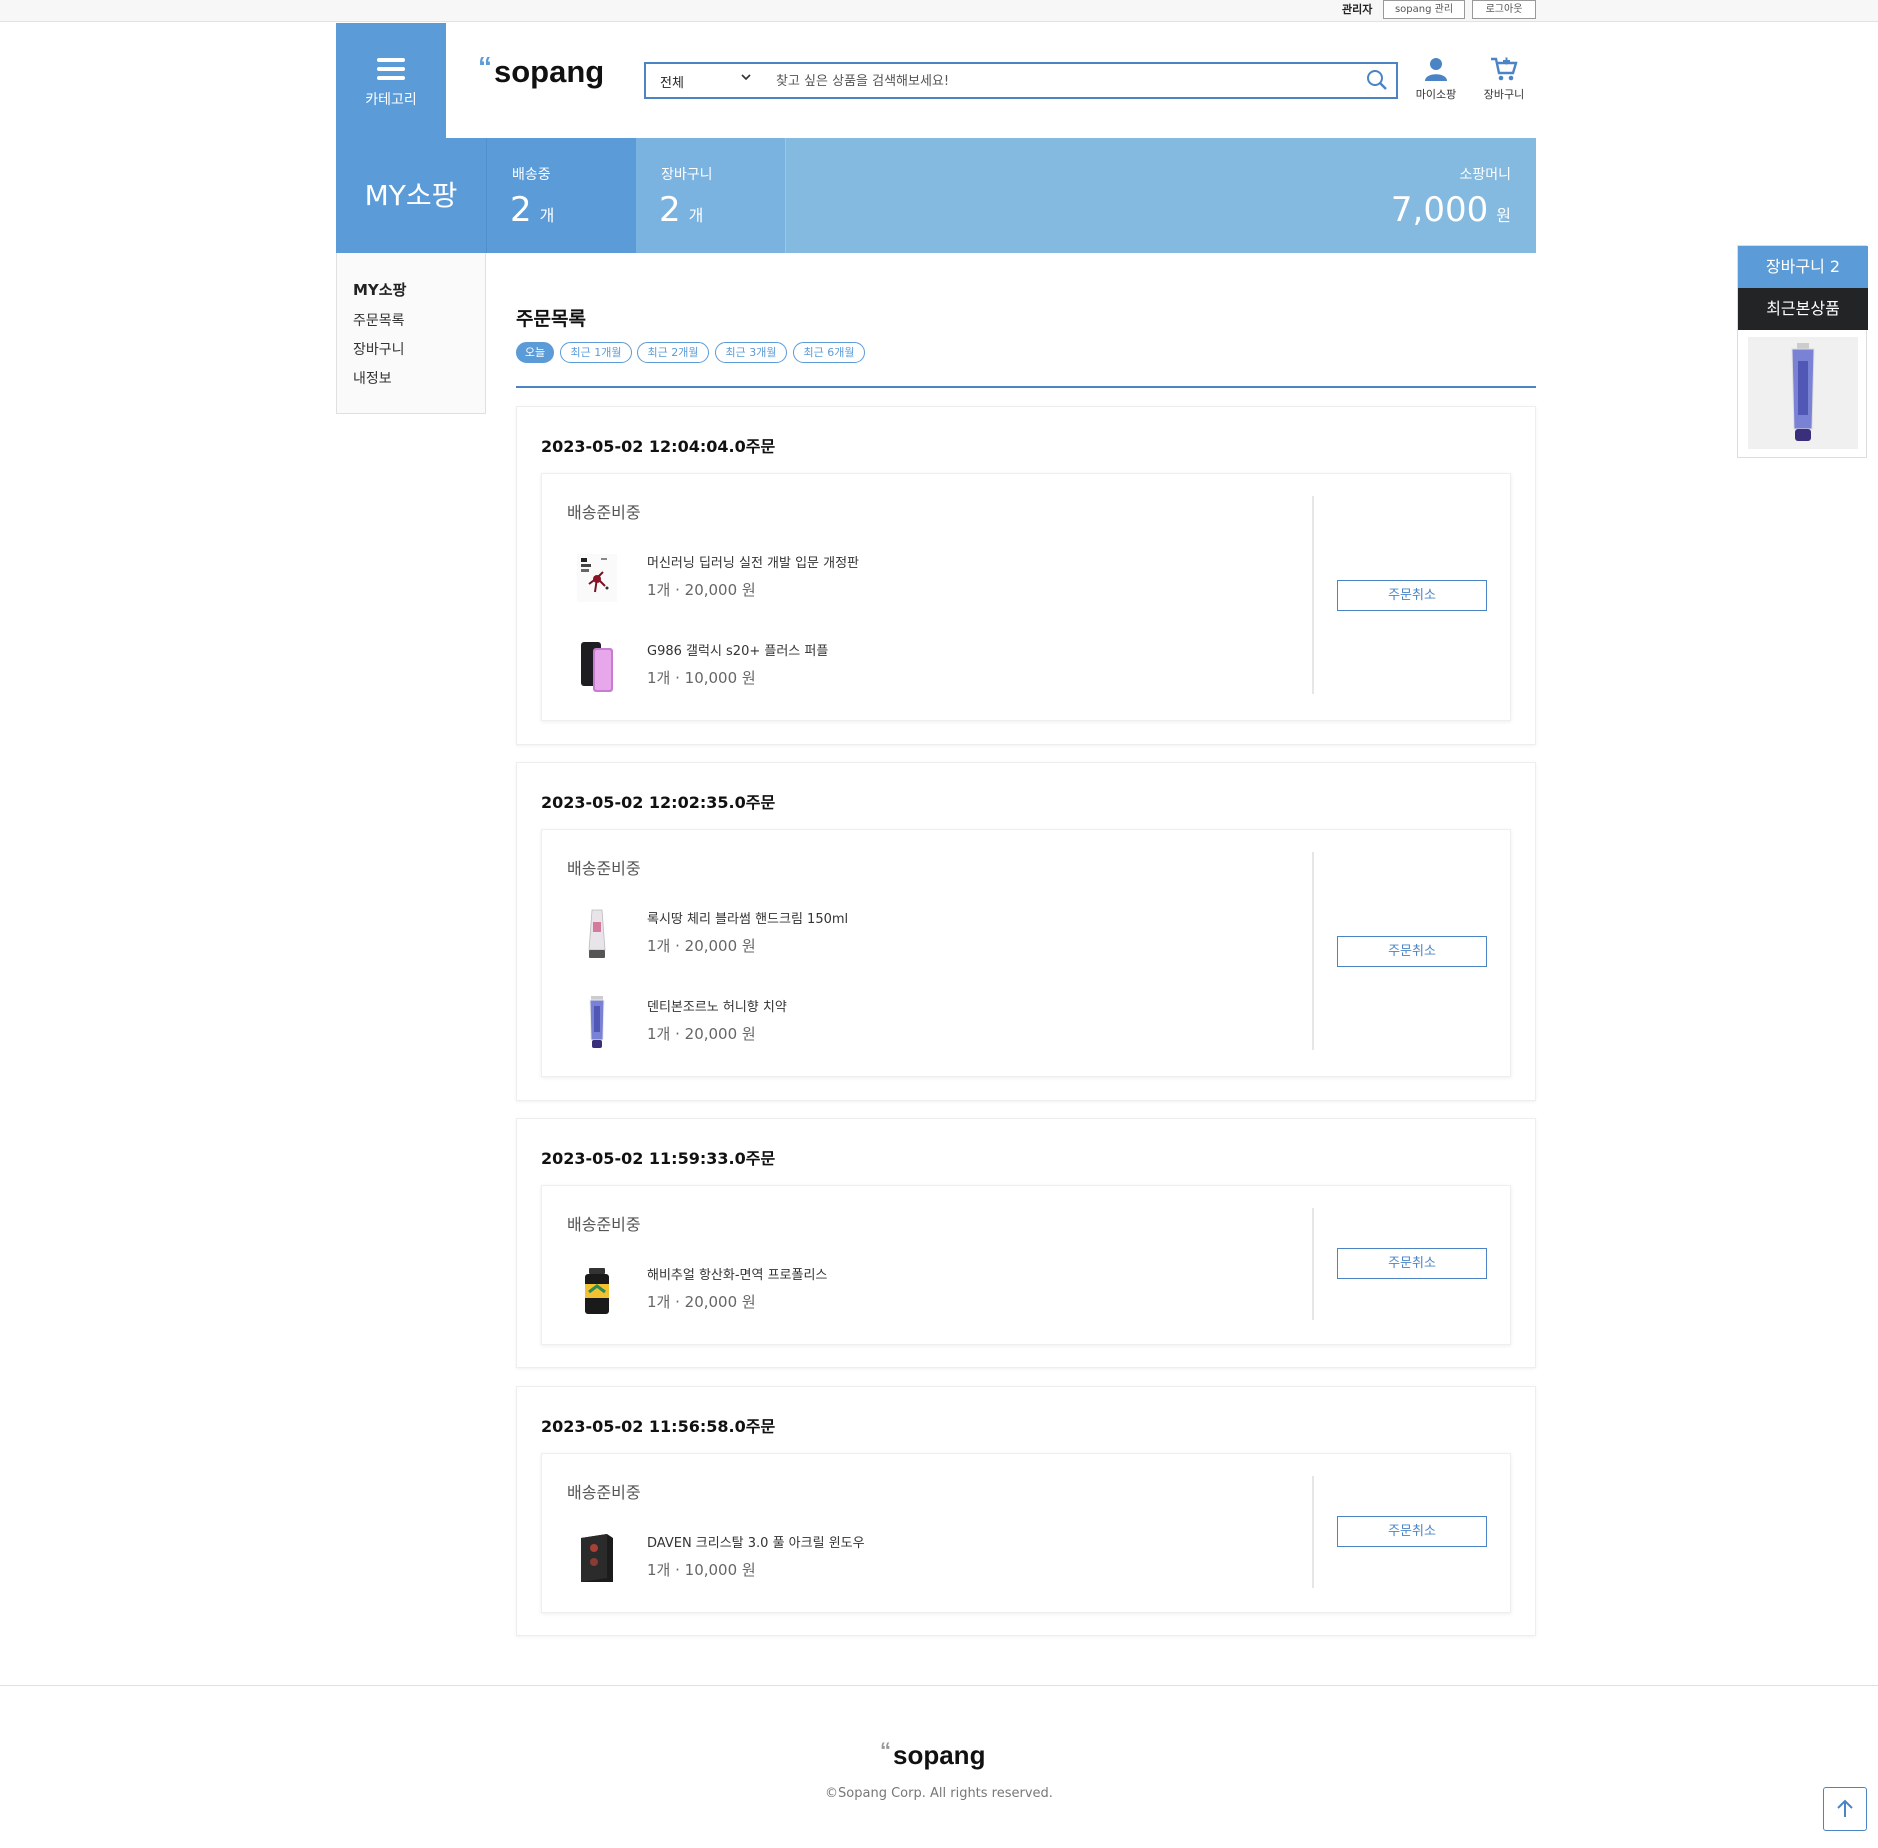  Describe the element at coordinates (751, 352) in the screenshot. I see `filter-3month: 최근 3개월` at that location.